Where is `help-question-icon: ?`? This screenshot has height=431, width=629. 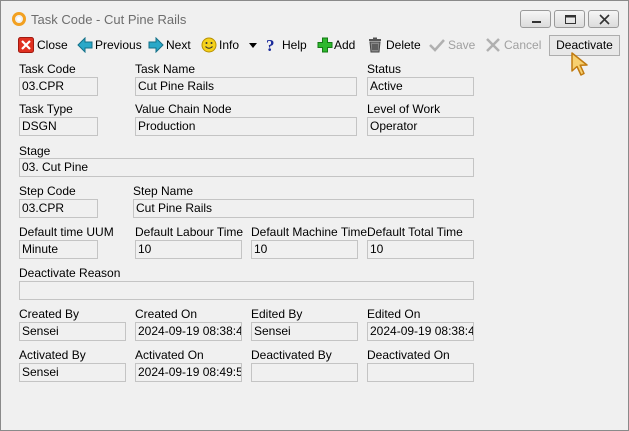 help-question-icon: ? is located at coordinates (270, 45).